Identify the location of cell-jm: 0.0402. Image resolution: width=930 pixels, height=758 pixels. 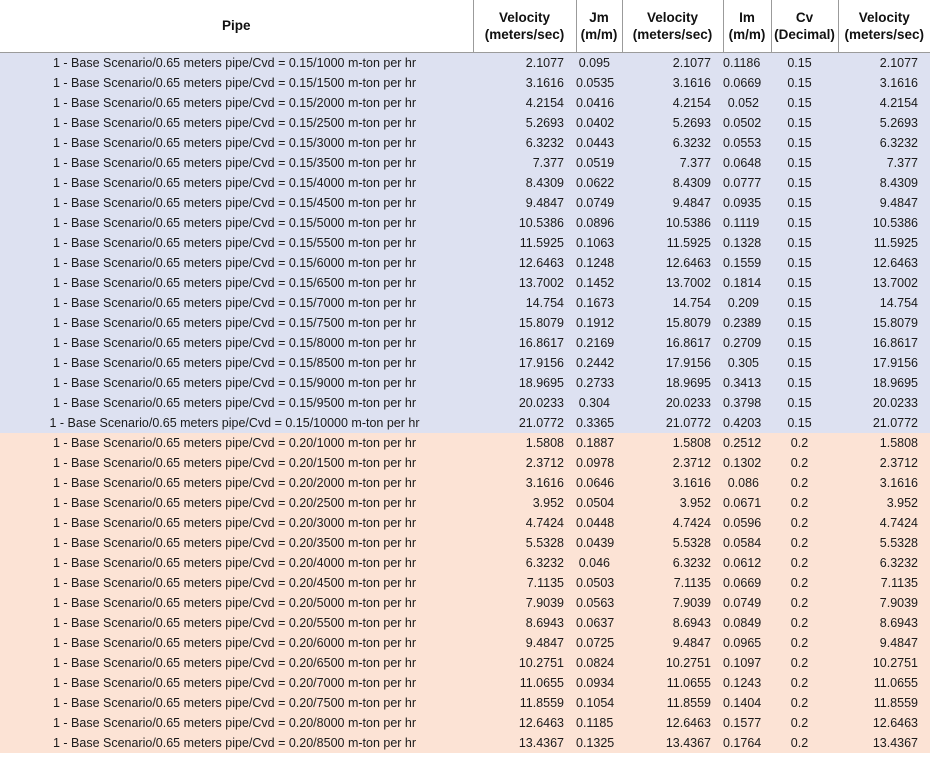
(599, 122).